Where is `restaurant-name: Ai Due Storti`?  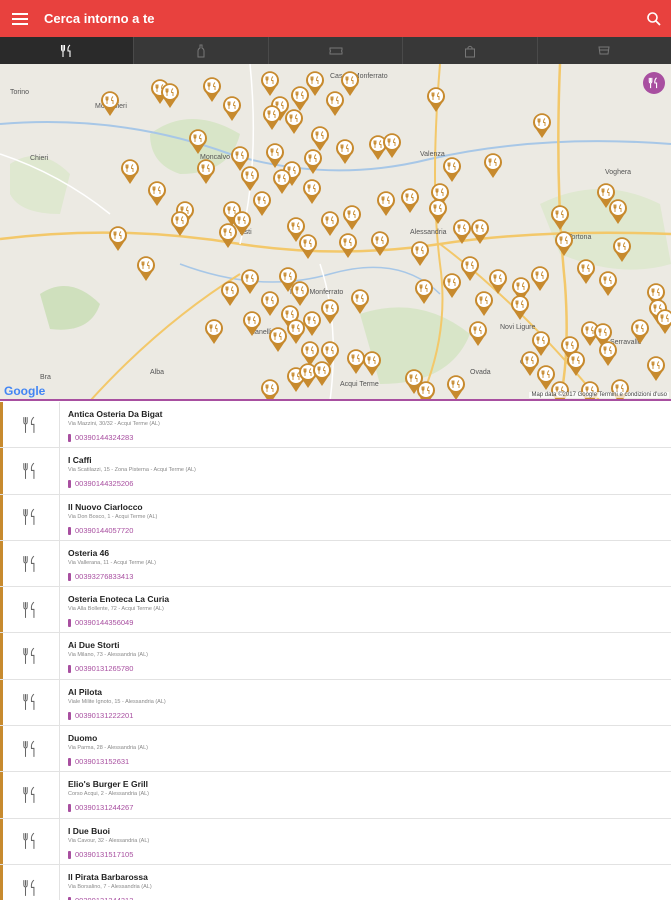 restaurant-name: Ai Due Storti is located at coordinates (94, 645).